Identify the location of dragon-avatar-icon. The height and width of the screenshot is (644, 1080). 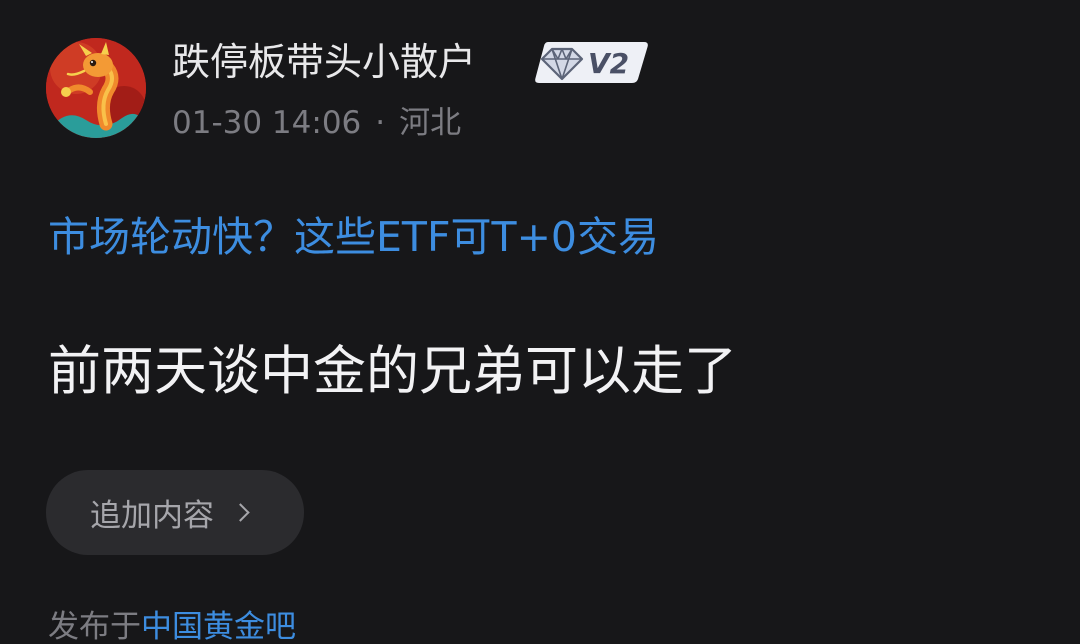
(96, 88).